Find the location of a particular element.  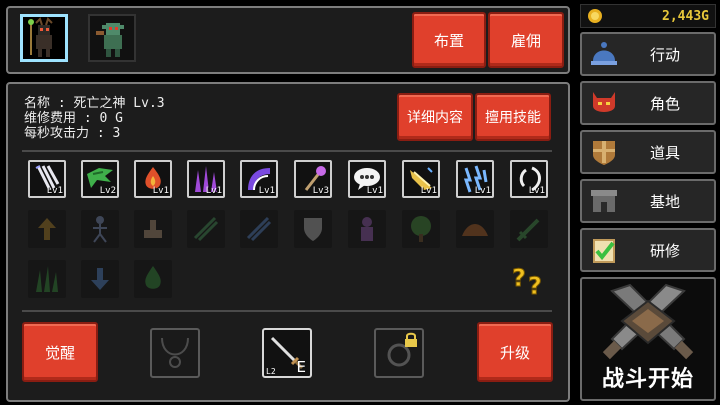

research-check-icon is located at coordinates (604, 251).